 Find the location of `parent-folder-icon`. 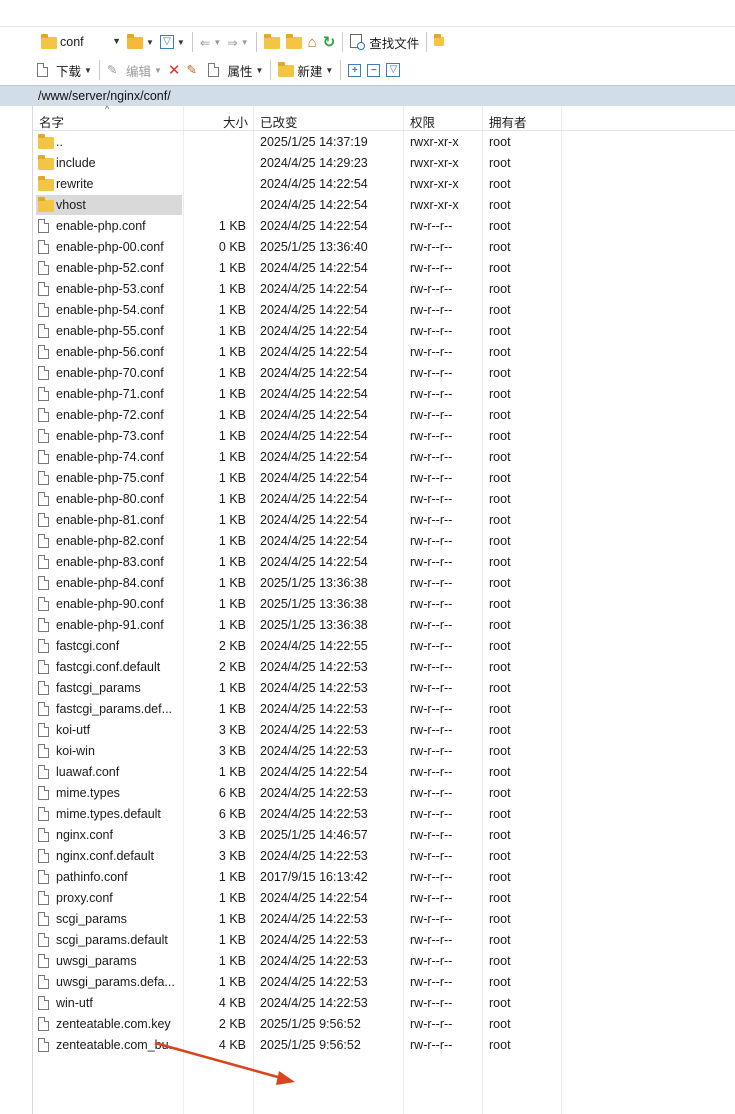

parent-folder-icon is located at coordinates (271, 42).